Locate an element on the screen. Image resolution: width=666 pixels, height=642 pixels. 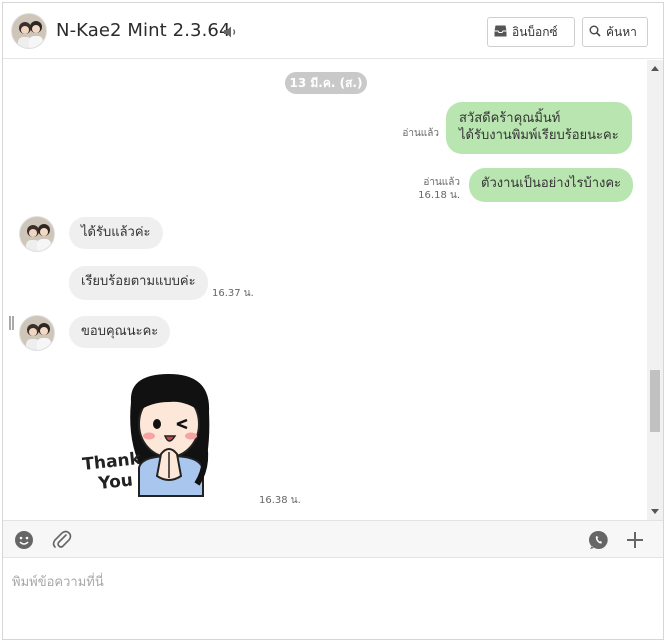
voice-call-icon is located at coordinates (599, 540).